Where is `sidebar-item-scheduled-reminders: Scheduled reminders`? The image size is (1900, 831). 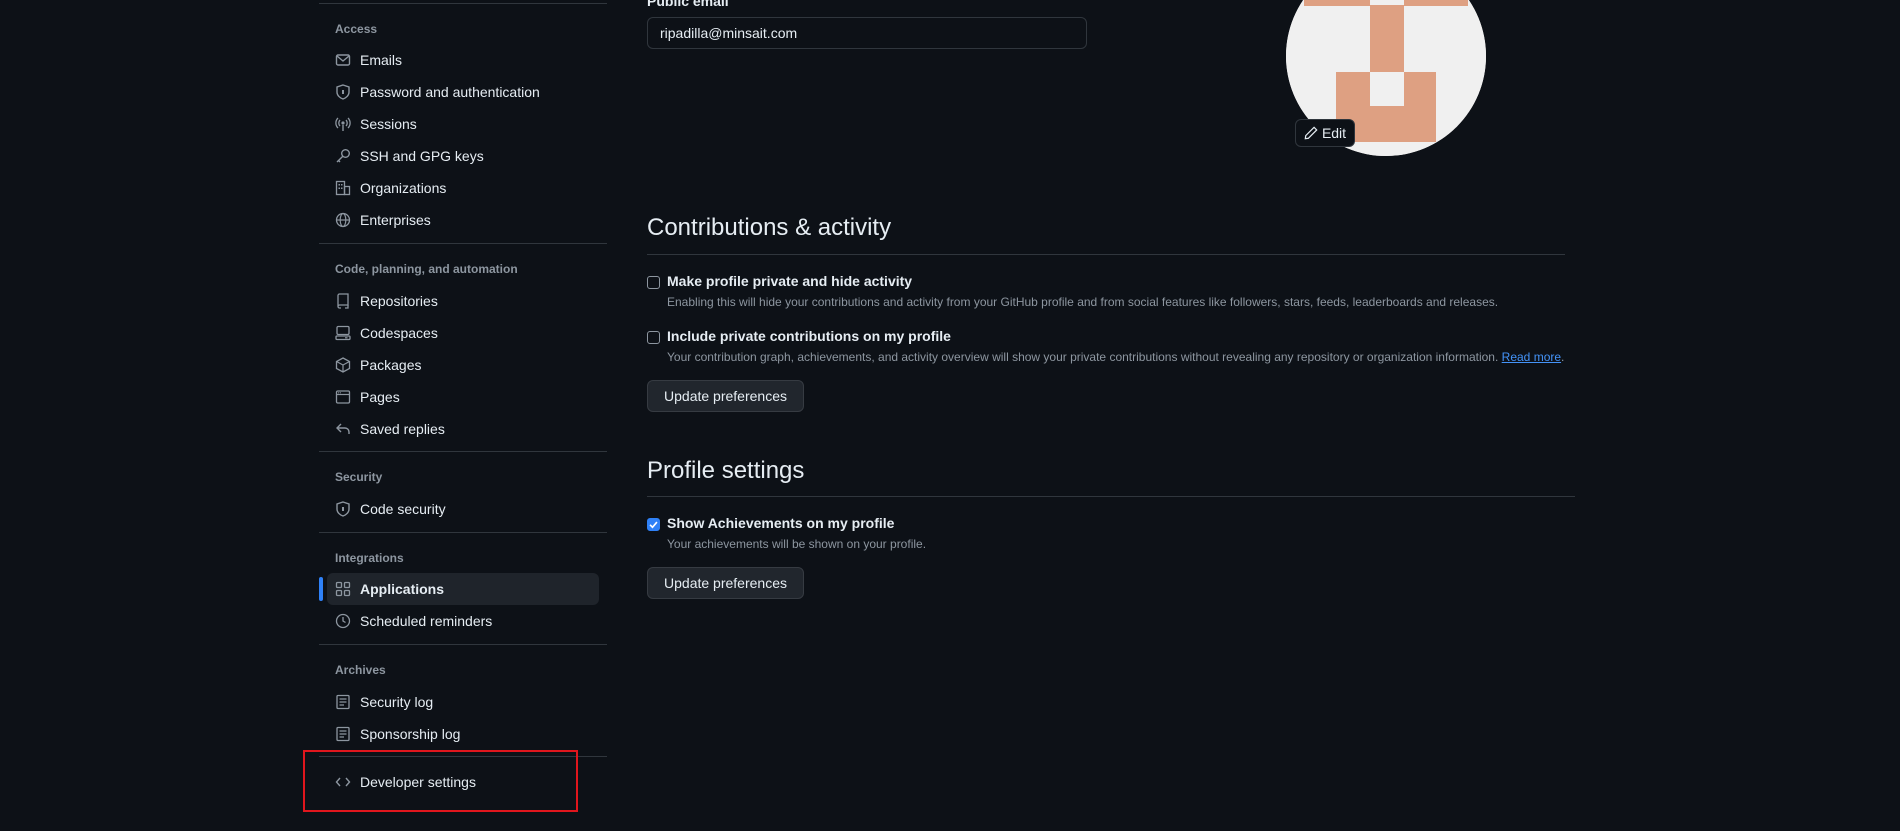
sidebar-item-scheduled-reminders: Scheduled reminders is located at coordinates (463, 621).